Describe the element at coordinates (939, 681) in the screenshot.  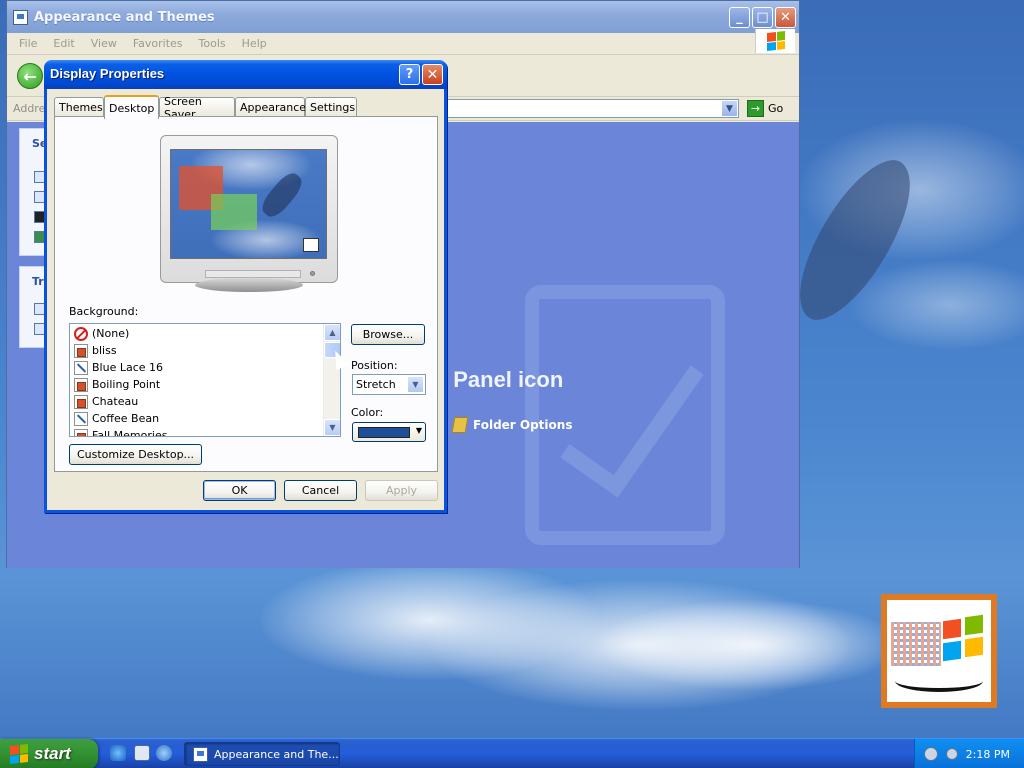
I see `logo-swoosh` at that location.